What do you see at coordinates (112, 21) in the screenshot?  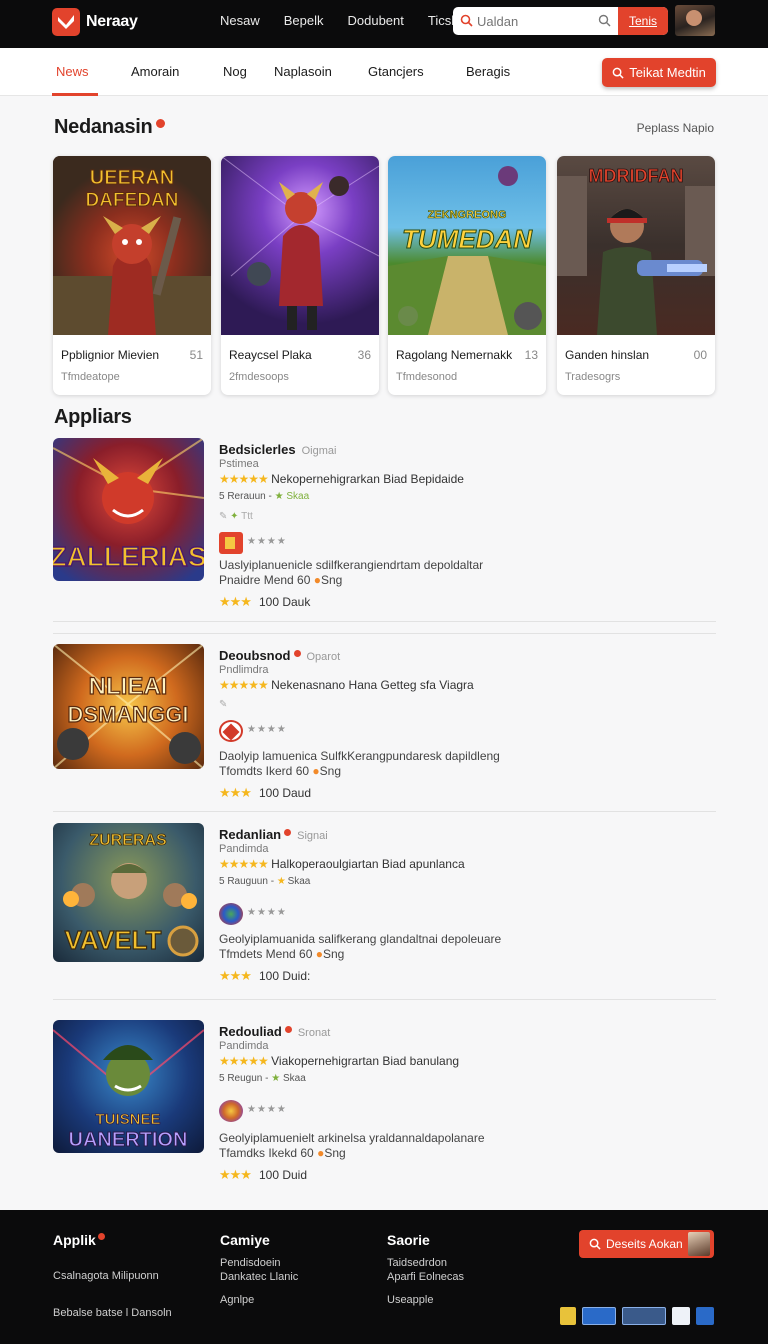 I see `app-name: Neraay` at bounding box center [112, 21].